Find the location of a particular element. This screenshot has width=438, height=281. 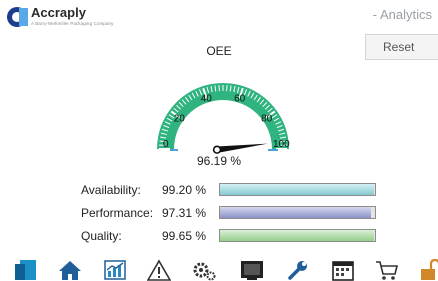

quality-bar-fill is located at coordinates (297, 235).